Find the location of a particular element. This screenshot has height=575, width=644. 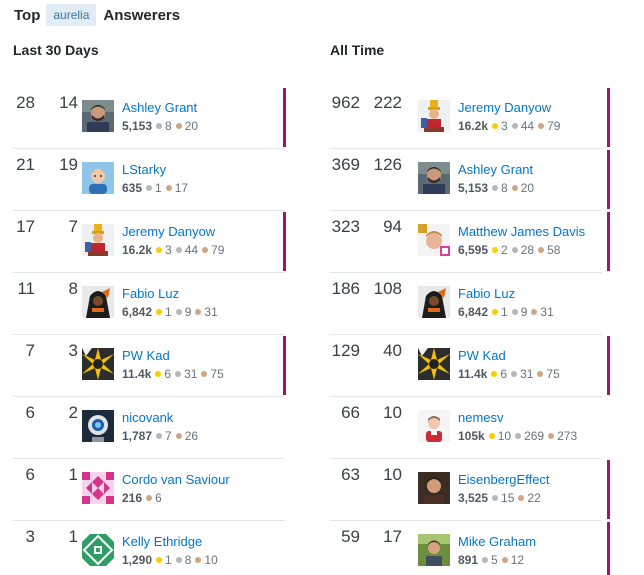

answer-score: 66 is located at coordinates (350, 412).